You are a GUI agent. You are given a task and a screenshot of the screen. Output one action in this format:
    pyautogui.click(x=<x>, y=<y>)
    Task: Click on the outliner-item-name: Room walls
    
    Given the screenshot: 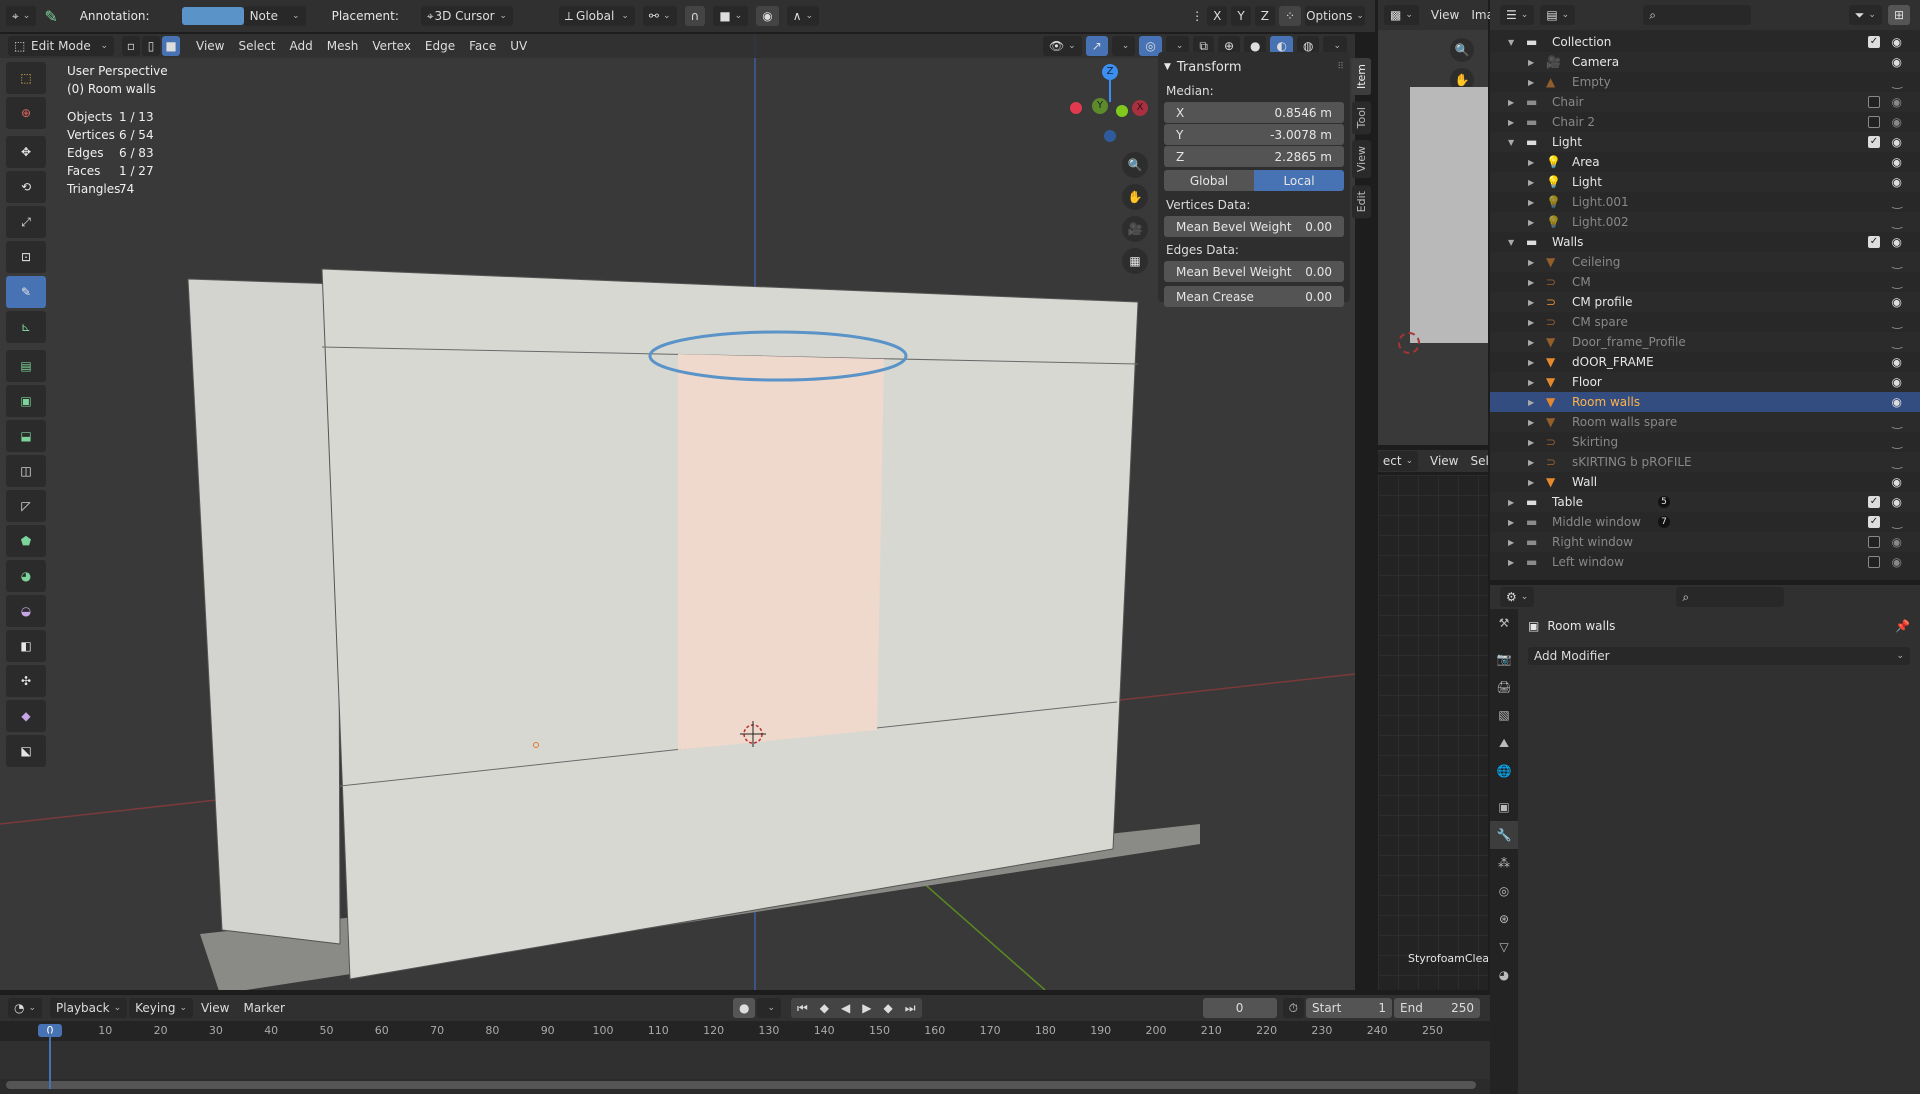 What is the action you would take?
    pyautogui.click(x=1606, y=402)
    